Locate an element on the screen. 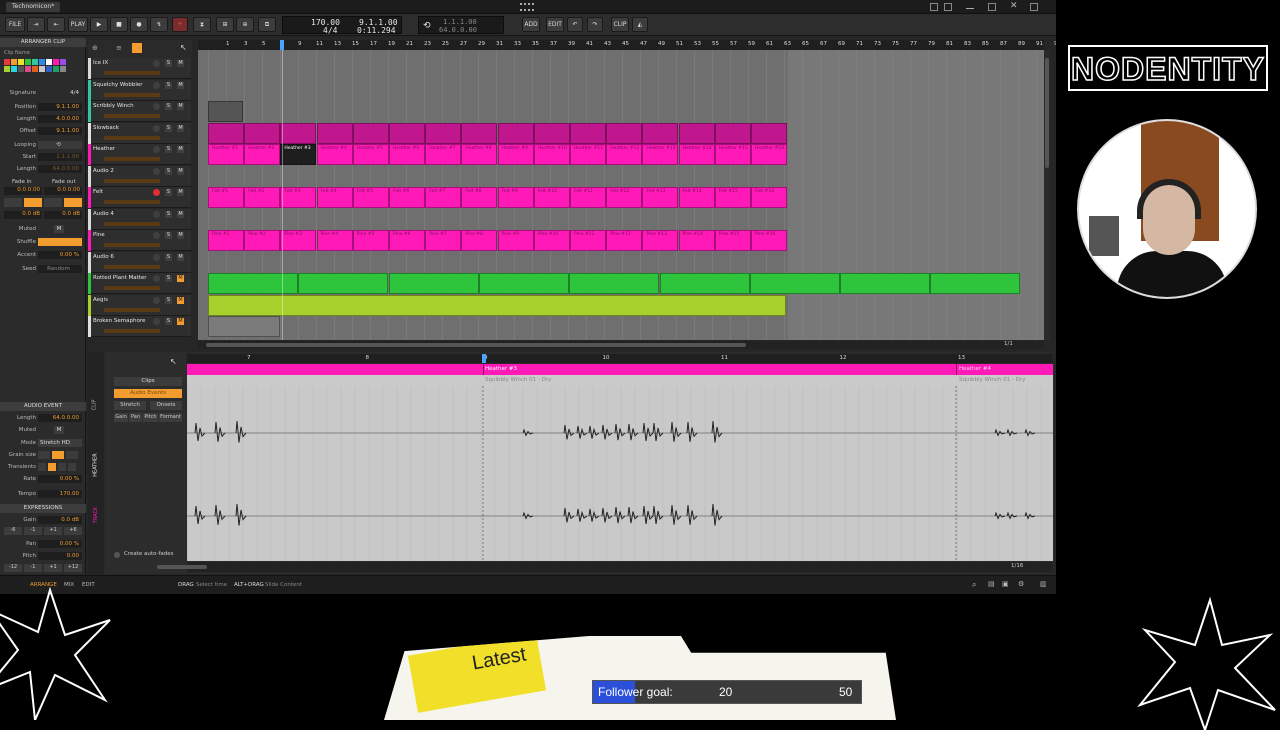 The width and height of the screenshot is (1280, 730). add-clip-icon: ⊕ is located at coordinates (245, 24).